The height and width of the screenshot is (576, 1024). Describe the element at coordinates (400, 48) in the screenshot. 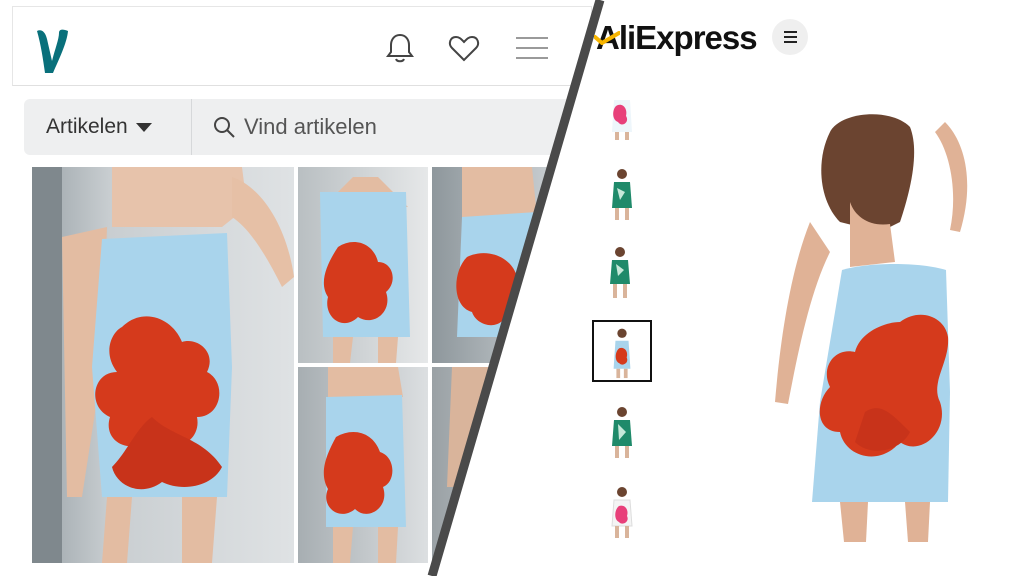

I see `bell-icon` at that location.